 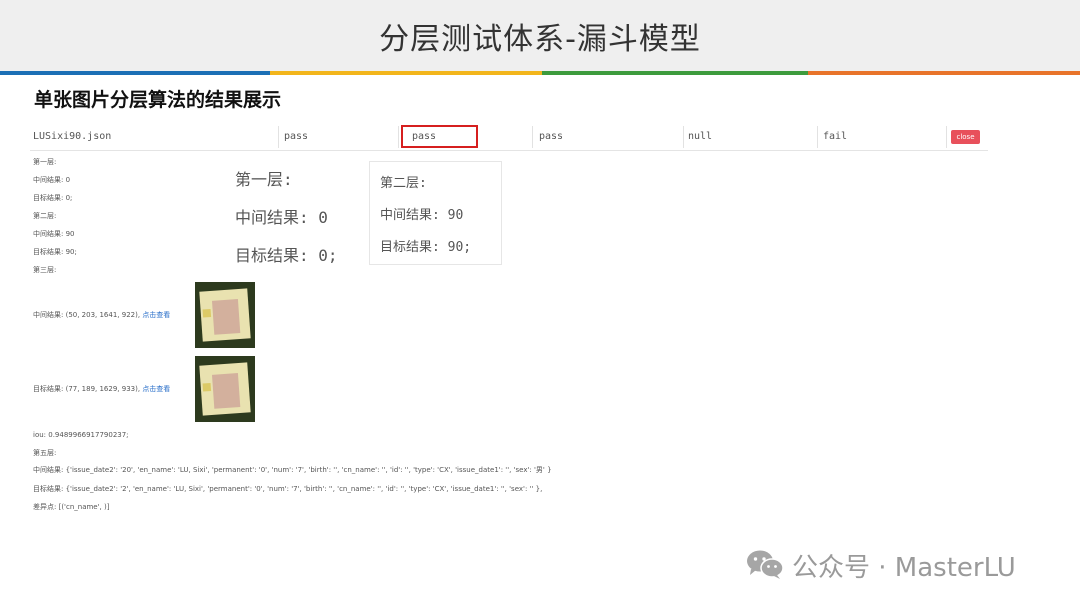 I want to click on layer3-mid-line: 中间结果: (50, 203, 1641, 922), 点击查看, so click(x=101, y=315).